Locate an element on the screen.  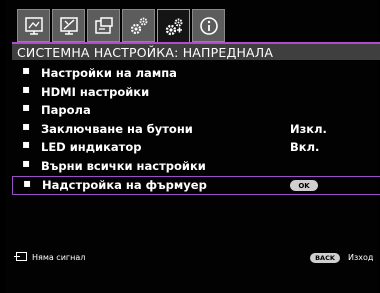
exit-label: Изход is located at coordinates (361, 257).